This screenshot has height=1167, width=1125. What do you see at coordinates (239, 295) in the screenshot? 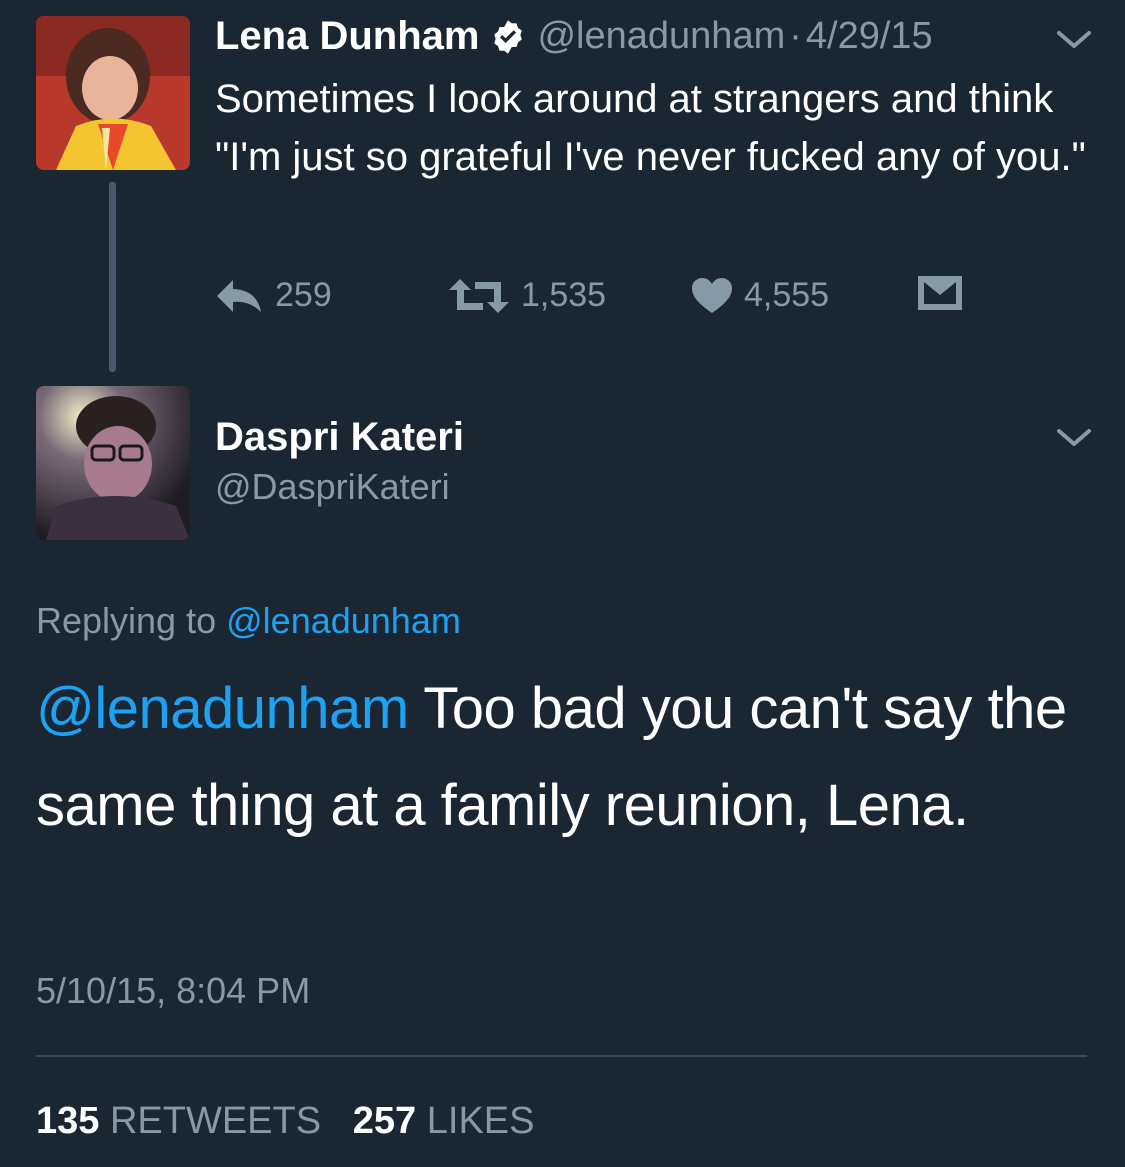
I see `reply-icon` at bounding box center [239, 295].